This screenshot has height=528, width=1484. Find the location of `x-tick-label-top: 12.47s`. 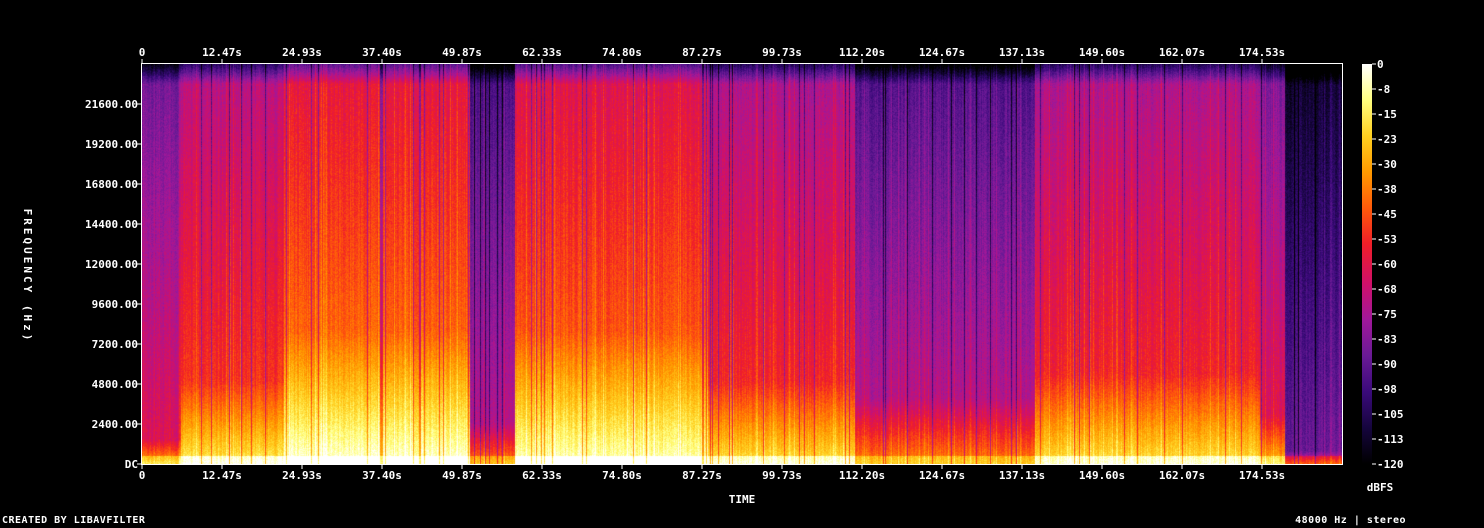

x-tick-label-top: 12.47s is located at coordinates (222, 52).